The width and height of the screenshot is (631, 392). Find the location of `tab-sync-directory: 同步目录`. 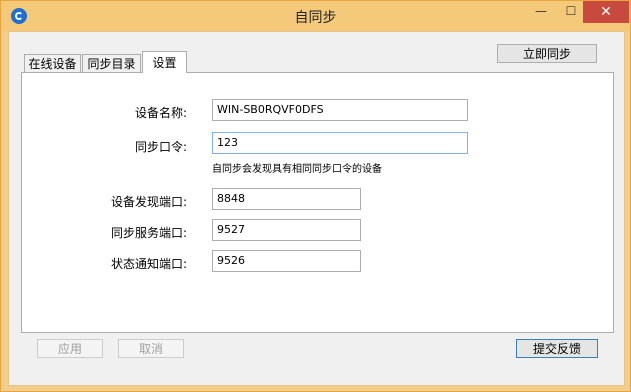

tab-sync-directory: 同步目录 is located at coordinates (111, 63).